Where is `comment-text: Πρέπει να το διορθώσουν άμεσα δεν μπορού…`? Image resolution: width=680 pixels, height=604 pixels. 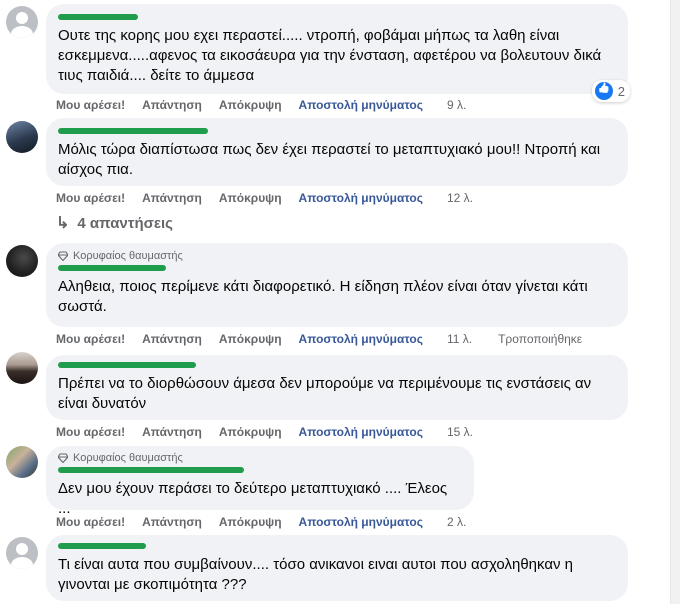
comment-text: Πρέπει να το διορθώσουν άμεσα δεν μπορού… is located at coordinates (325, 393).